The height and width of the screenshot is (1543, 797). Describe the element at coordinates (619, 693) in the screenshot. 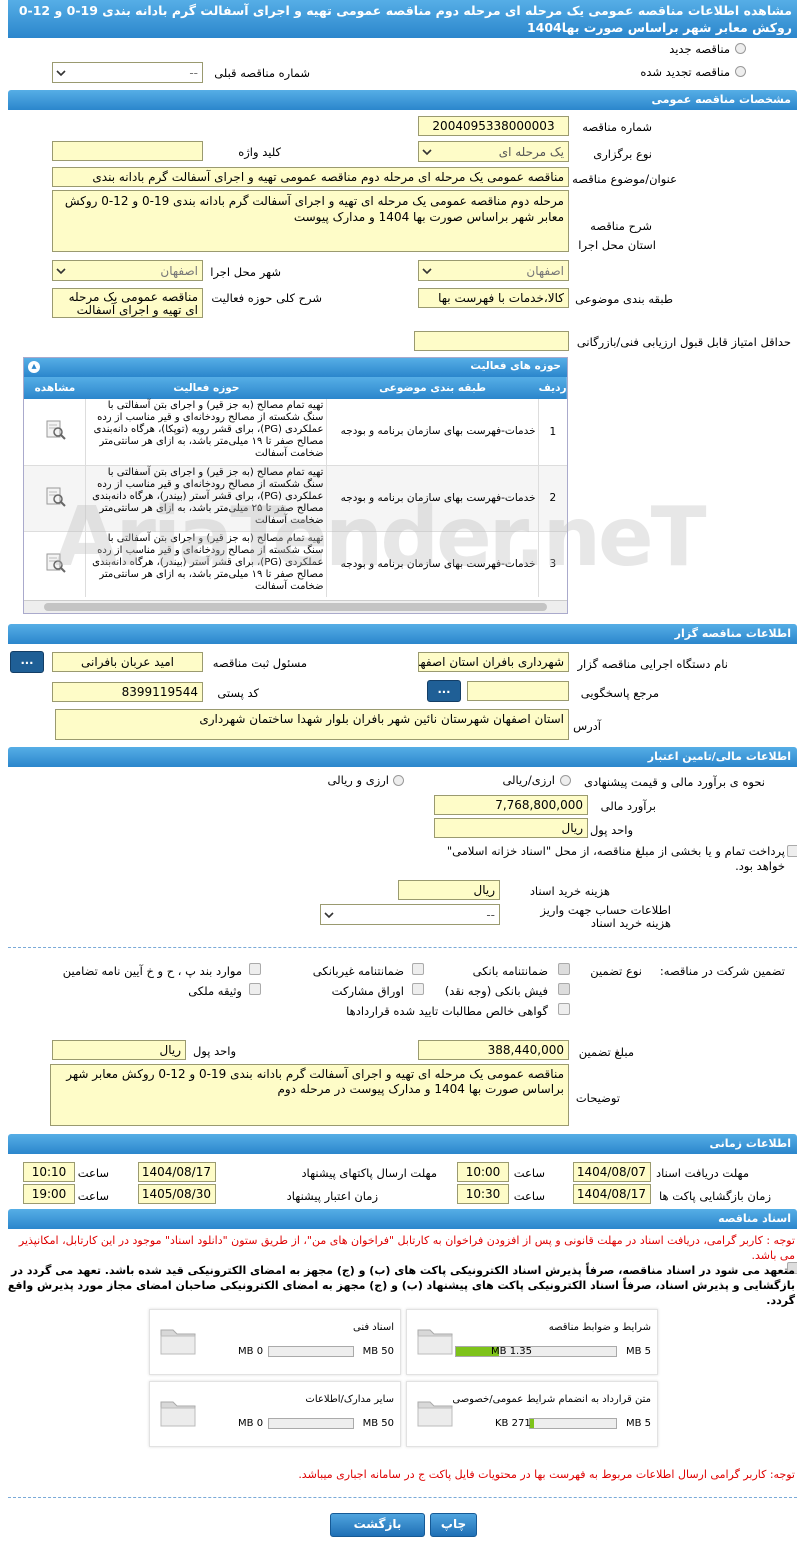

I see `reference-label: مرجع پاسخگویی` at that location.